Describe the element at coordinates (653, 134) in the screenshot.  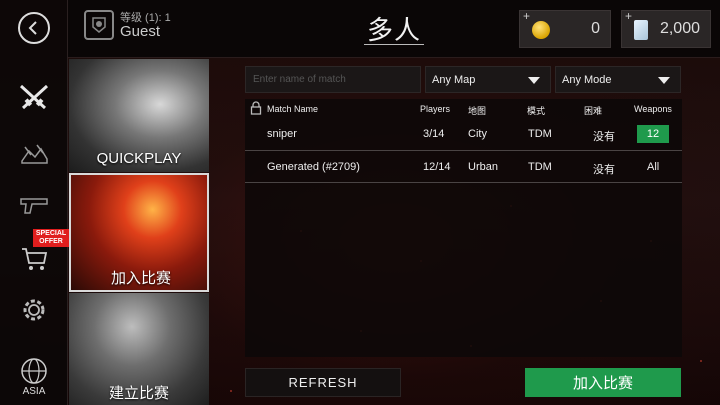
I see `match-weapons-badge: 12` at that location.